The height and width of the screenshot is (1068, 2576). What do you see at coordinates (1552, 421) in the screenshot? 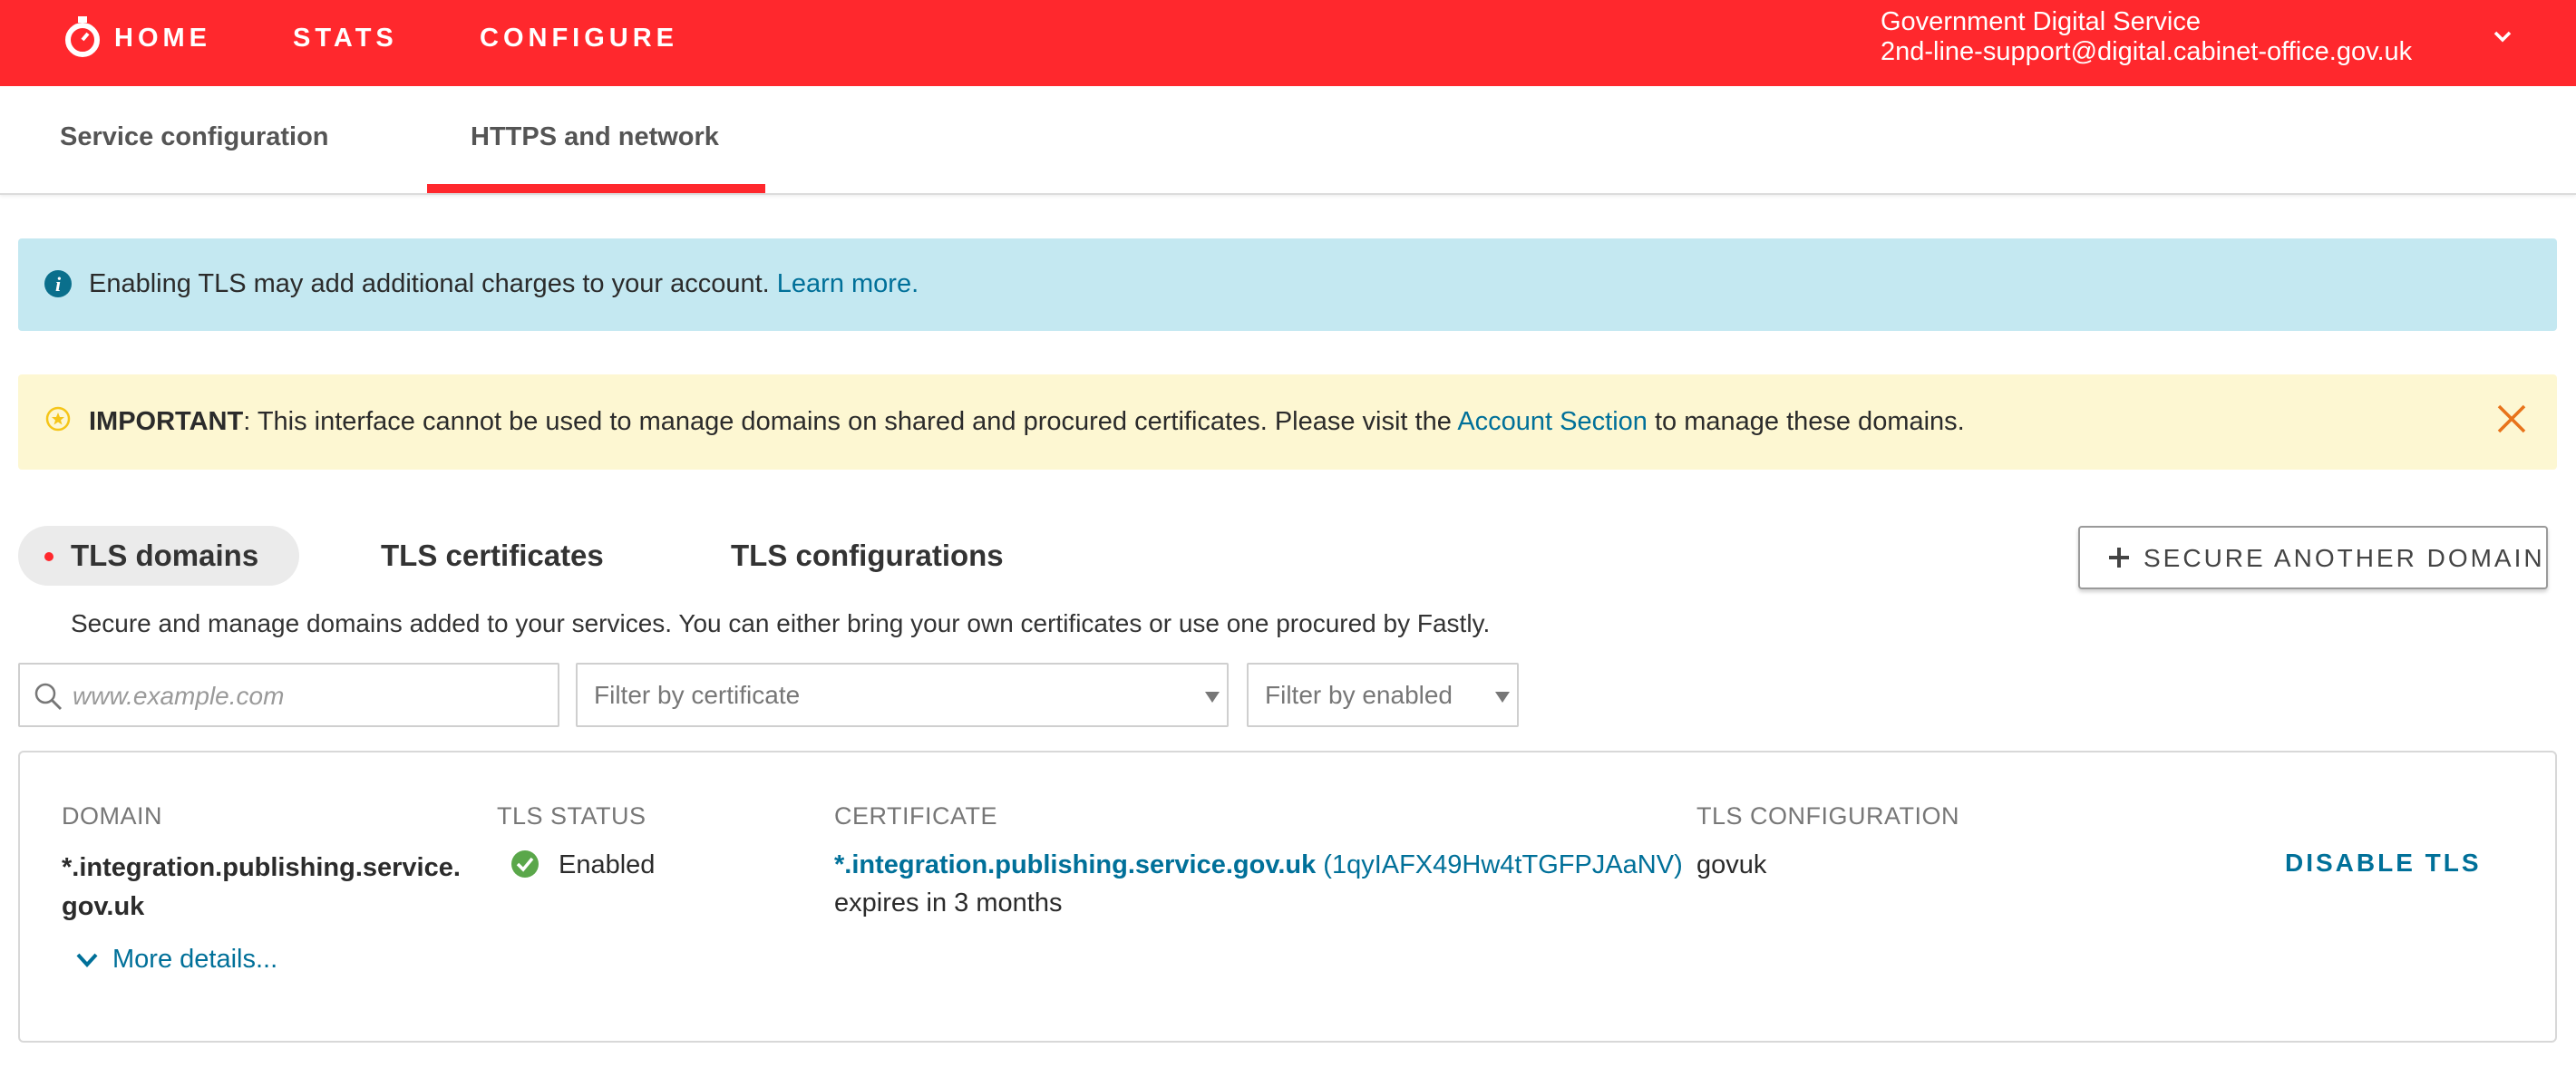
I see `account-section-link: Account Section` at bounding box center [1552, 421].